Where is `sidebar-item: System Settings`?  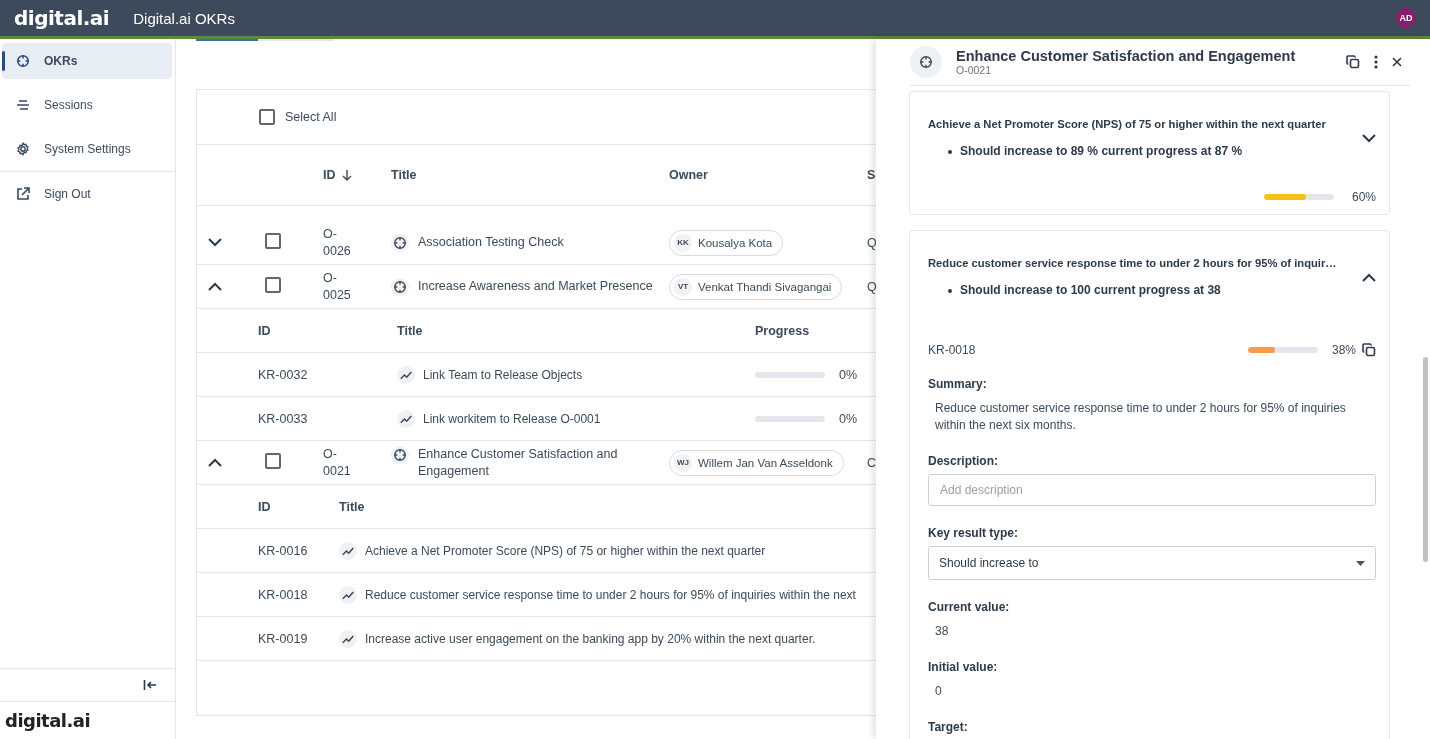 sidebar-item: System Settings is located at coordinates (87, 149).